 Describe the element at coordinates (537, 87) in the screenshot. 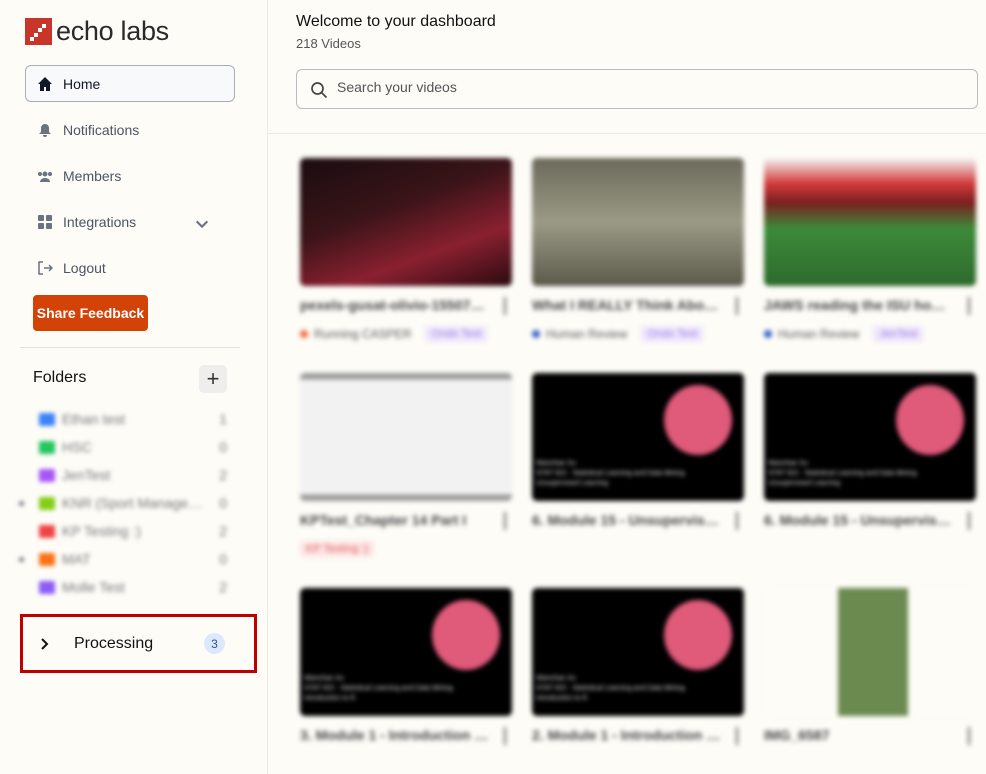

I see `search-input` at that location.